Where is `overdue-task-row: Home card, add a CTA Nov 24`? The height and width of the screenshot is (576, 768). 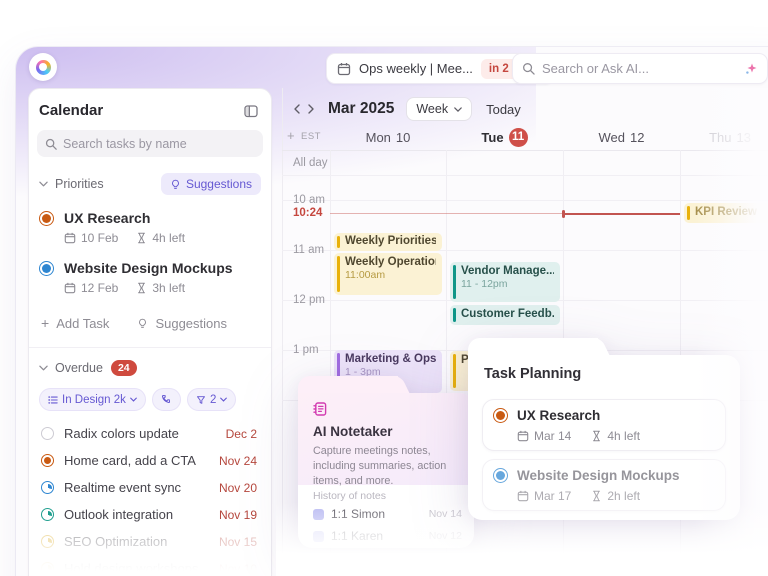 overdue-task-row: Home card, add a CTA Nov 24 is located at coordinates (150, 460).